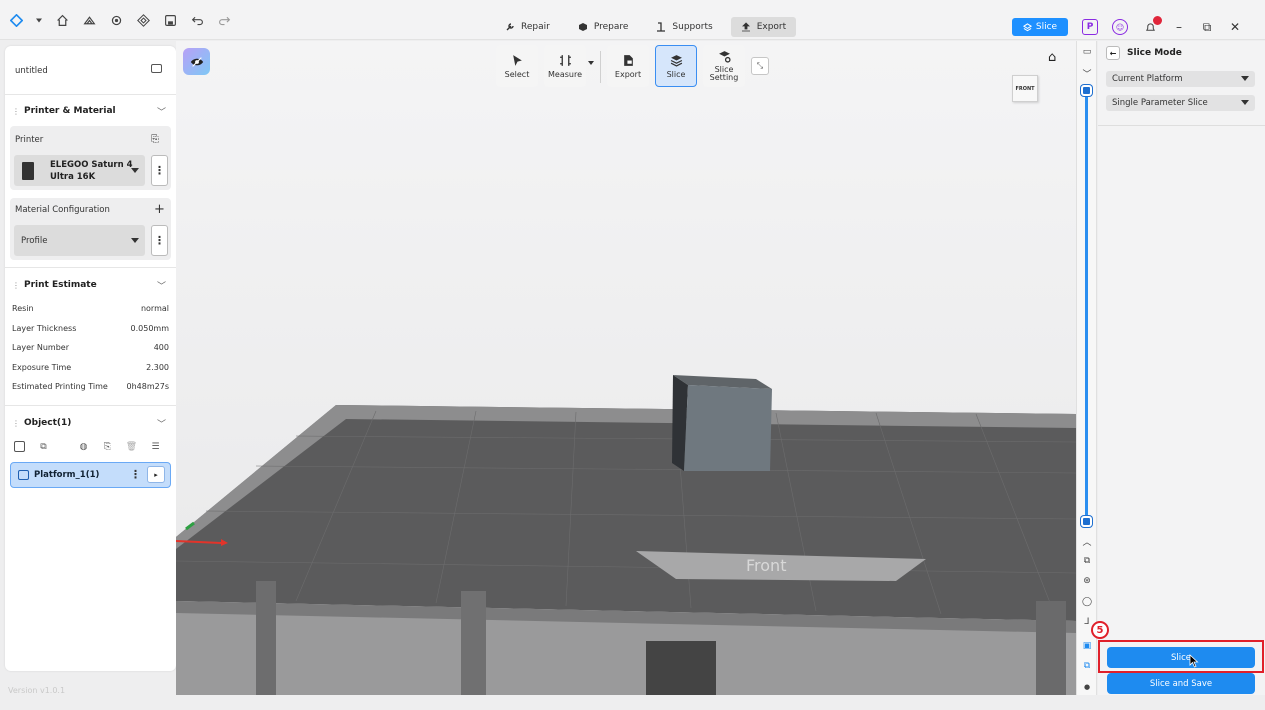 The width and height of the screenshot is (1265, 710). What do you see at coordinates (1113, 53) in the screenshot?
I see `back-arrow-icon: ←` at bounding box center [1113, 53].